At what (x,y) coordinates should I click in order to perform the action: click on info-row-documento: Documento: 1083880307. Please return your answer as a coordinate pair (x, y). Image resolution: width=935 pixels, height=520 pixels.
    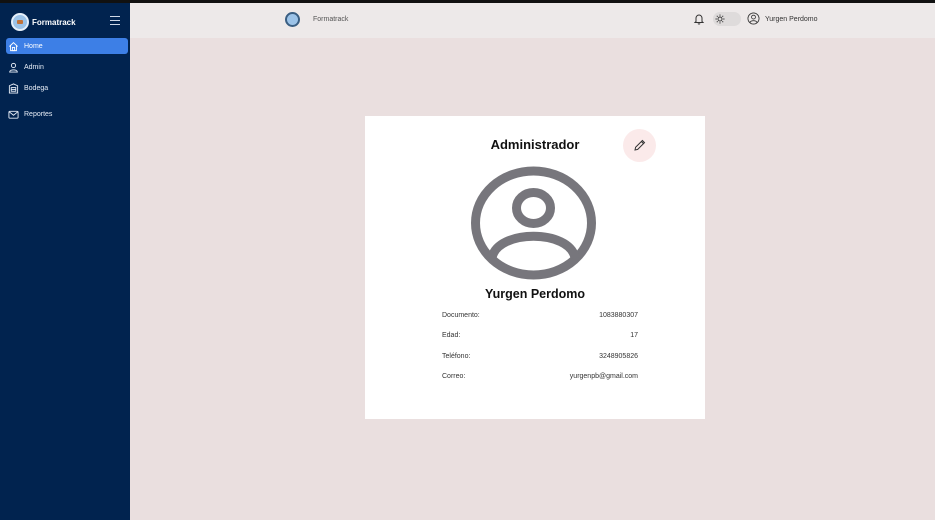
    Looking at the image, I should click on (540, 315).